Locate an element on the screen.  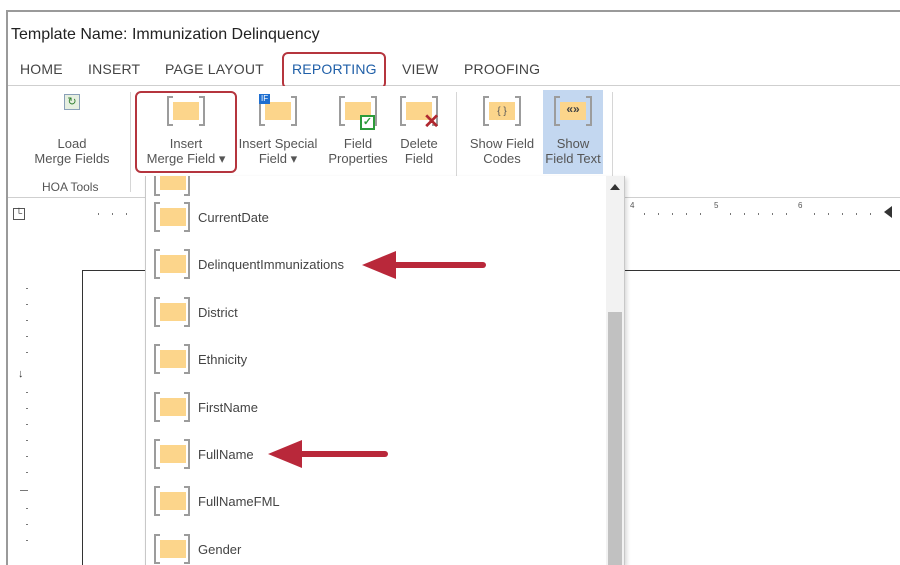
vertical-ruler: ↓ is located at coordinates (23, 396).